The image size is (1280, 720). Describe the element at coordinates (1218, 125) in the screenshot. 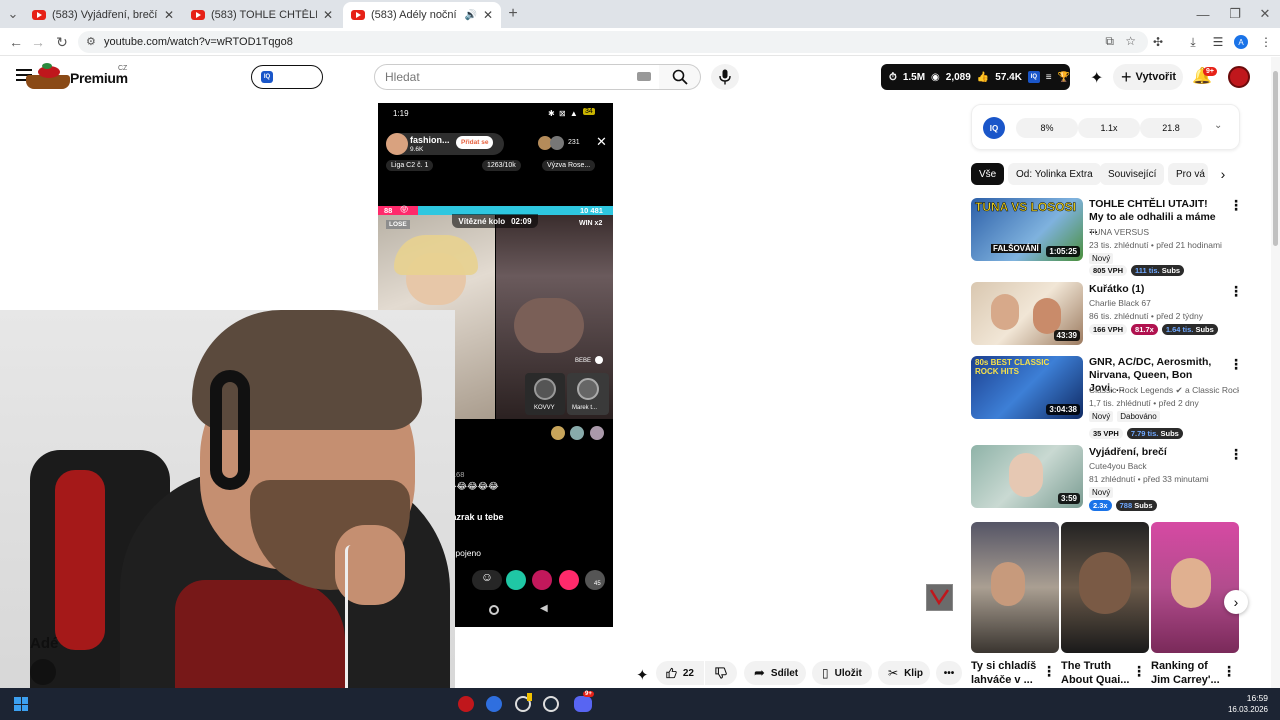

I see `chevron-down-icon: ⌄` at that location.